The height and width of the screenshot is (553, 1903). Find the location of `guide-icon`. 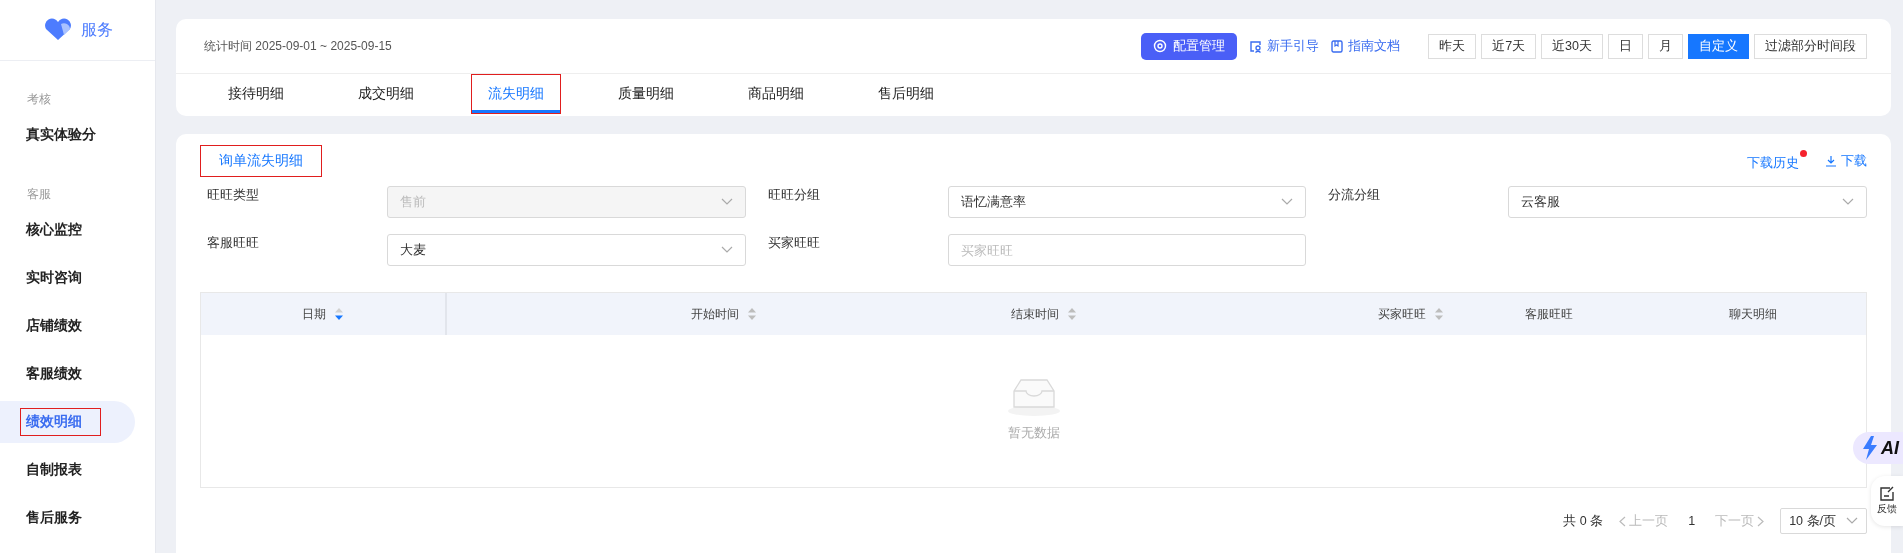

guide-icon is located at coordinates (1256, 46).